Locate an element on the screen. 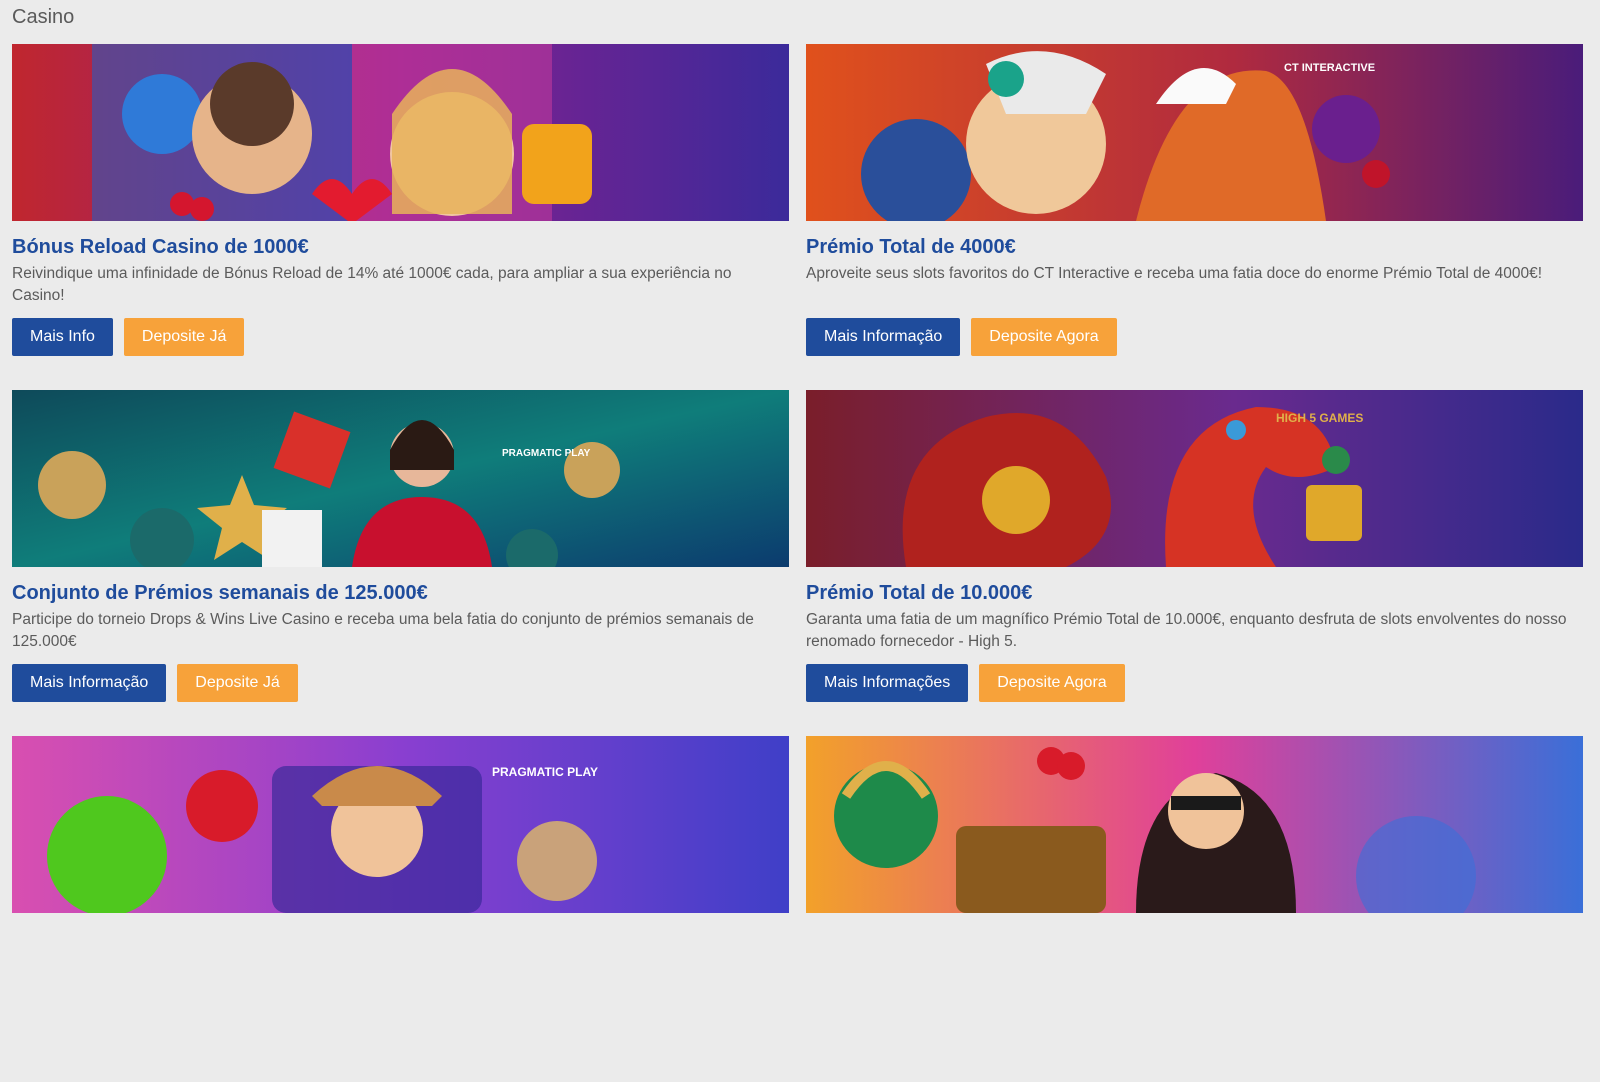 The height and width of the screenshot is (1082, 1600). promo-actions: Mais Informação Deposite Agora is located at coordinates (961, 337).